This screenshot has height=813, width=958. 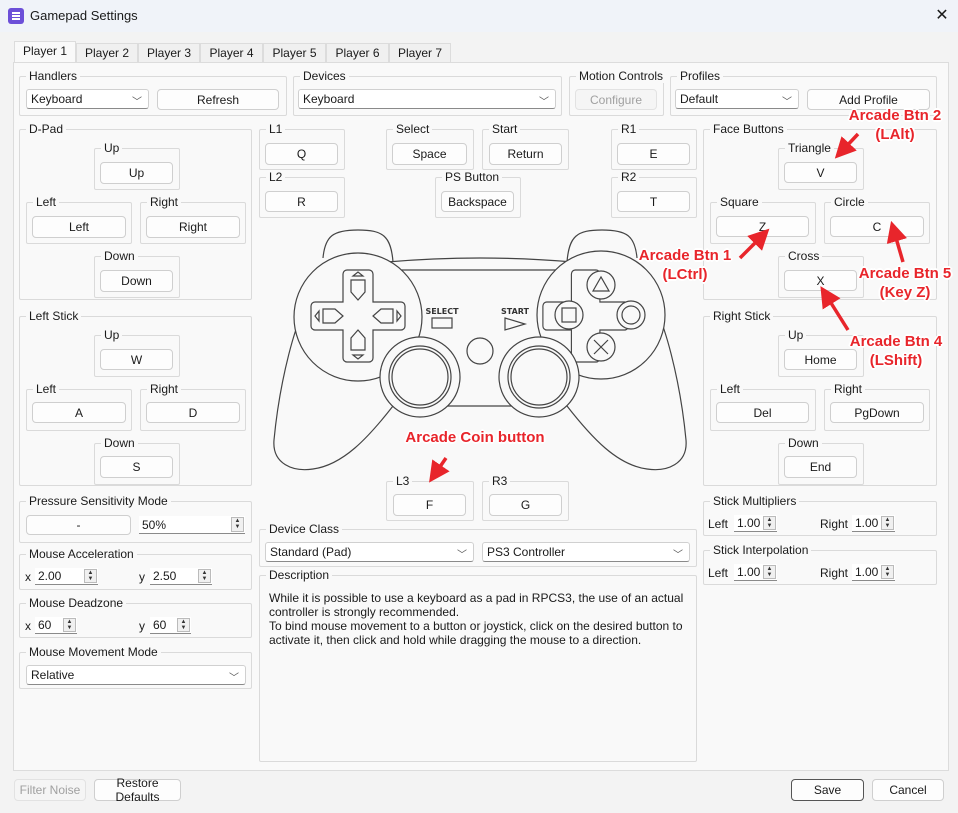 What do you see at coordinates (357, 53) in the screenshot?
I see `tab-player-6: Player 6` at bounding box center [357, 53].